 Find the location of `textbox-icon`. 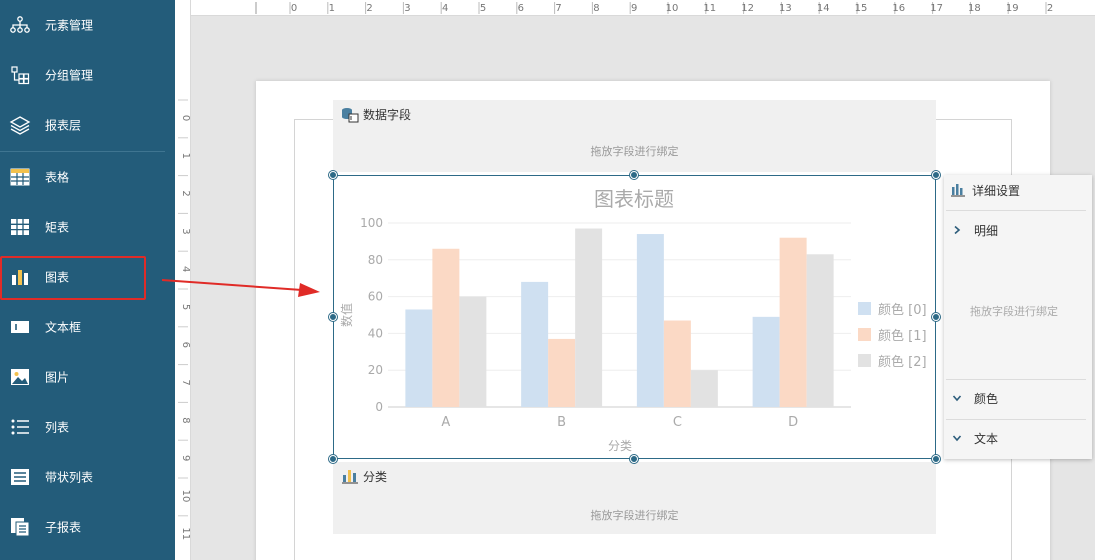

textbox-icon is located at coordinates (20, 327).